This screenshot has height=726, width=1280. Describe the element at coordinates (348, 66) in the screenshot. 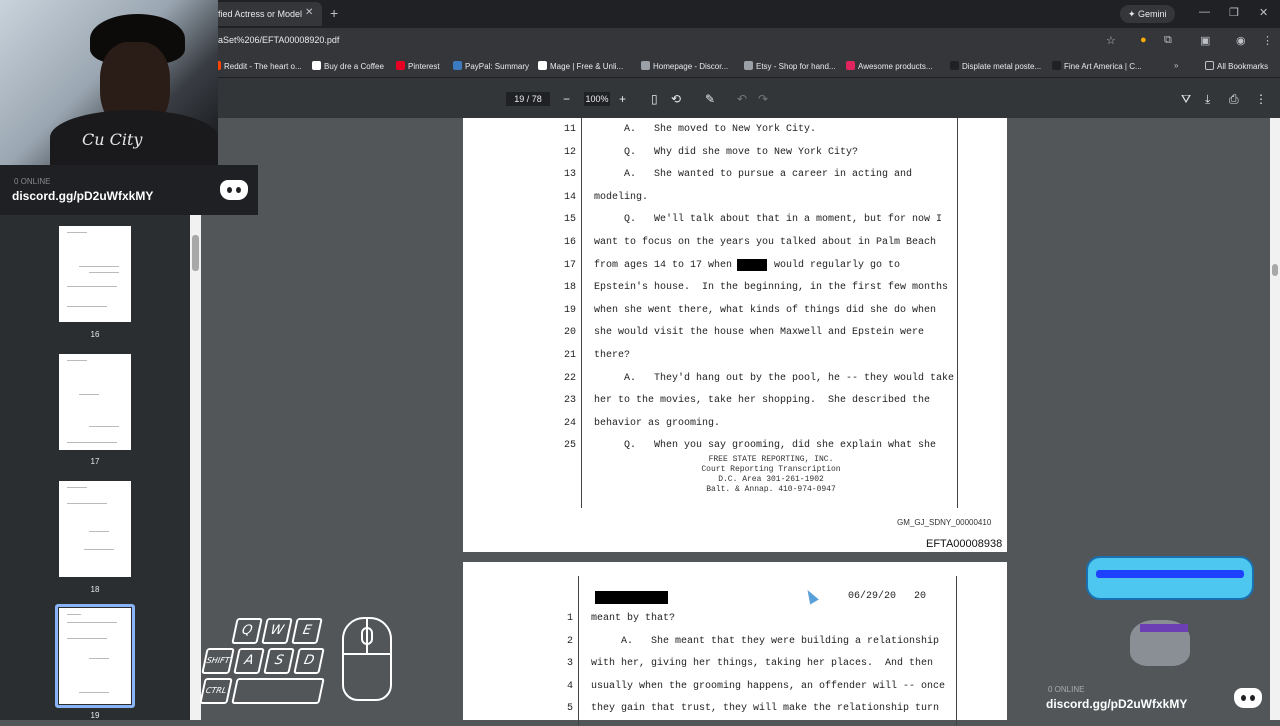

I see `bookmark-item: Buy dre a Coffee` at that location.